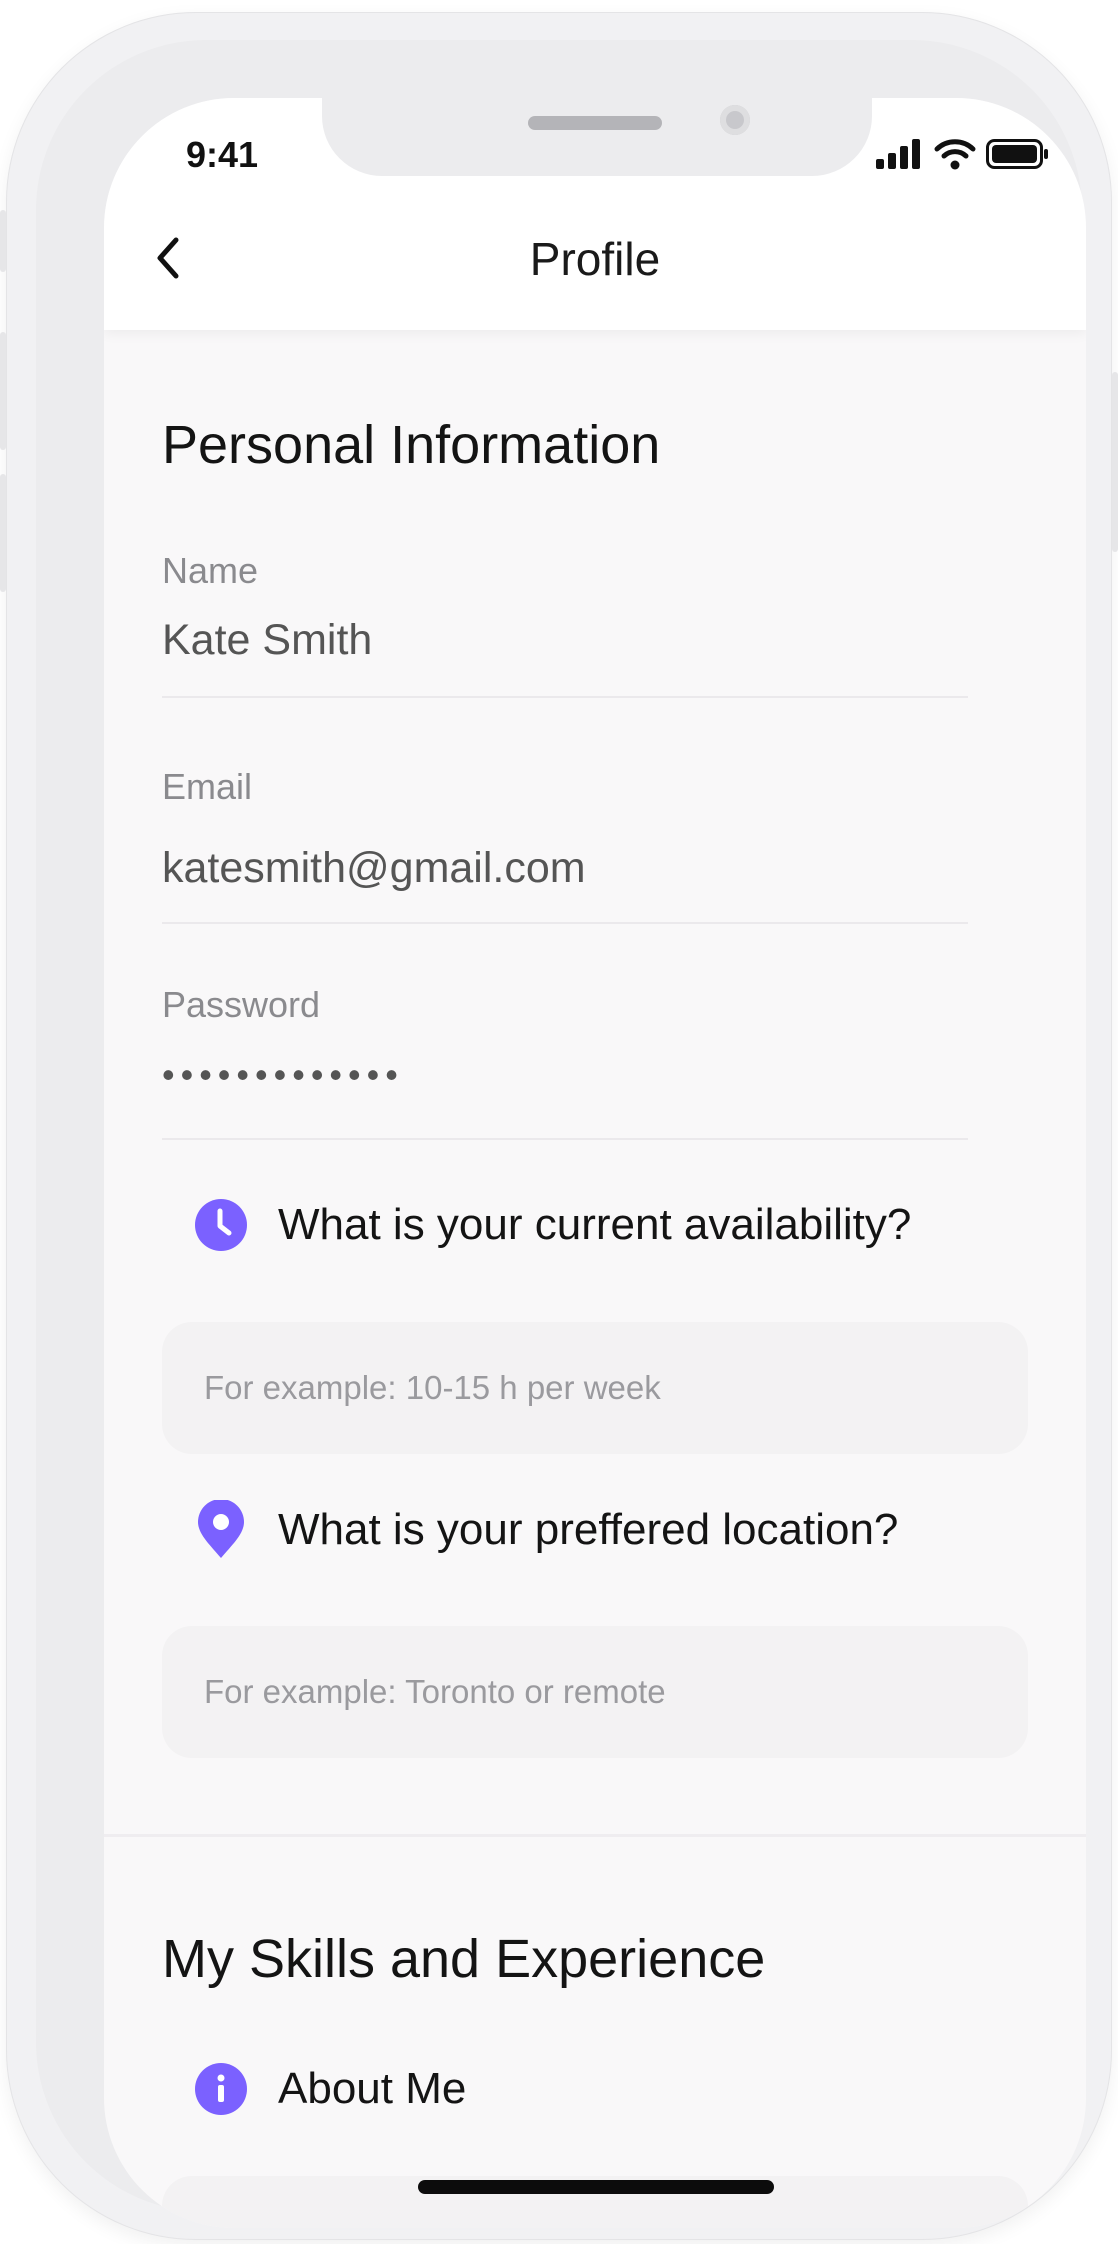 This screenshot has height=2244, width=1118. Describe the element at coordinates (221, 2089) in the screenshot. I see `info-icon` at that location.